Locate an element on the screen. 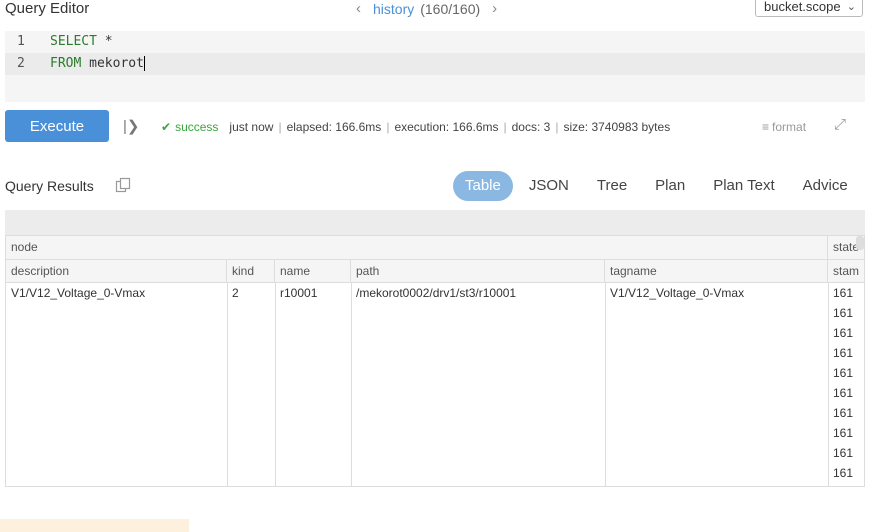  tab-advice: Advice is located at coordinates (819, 186).